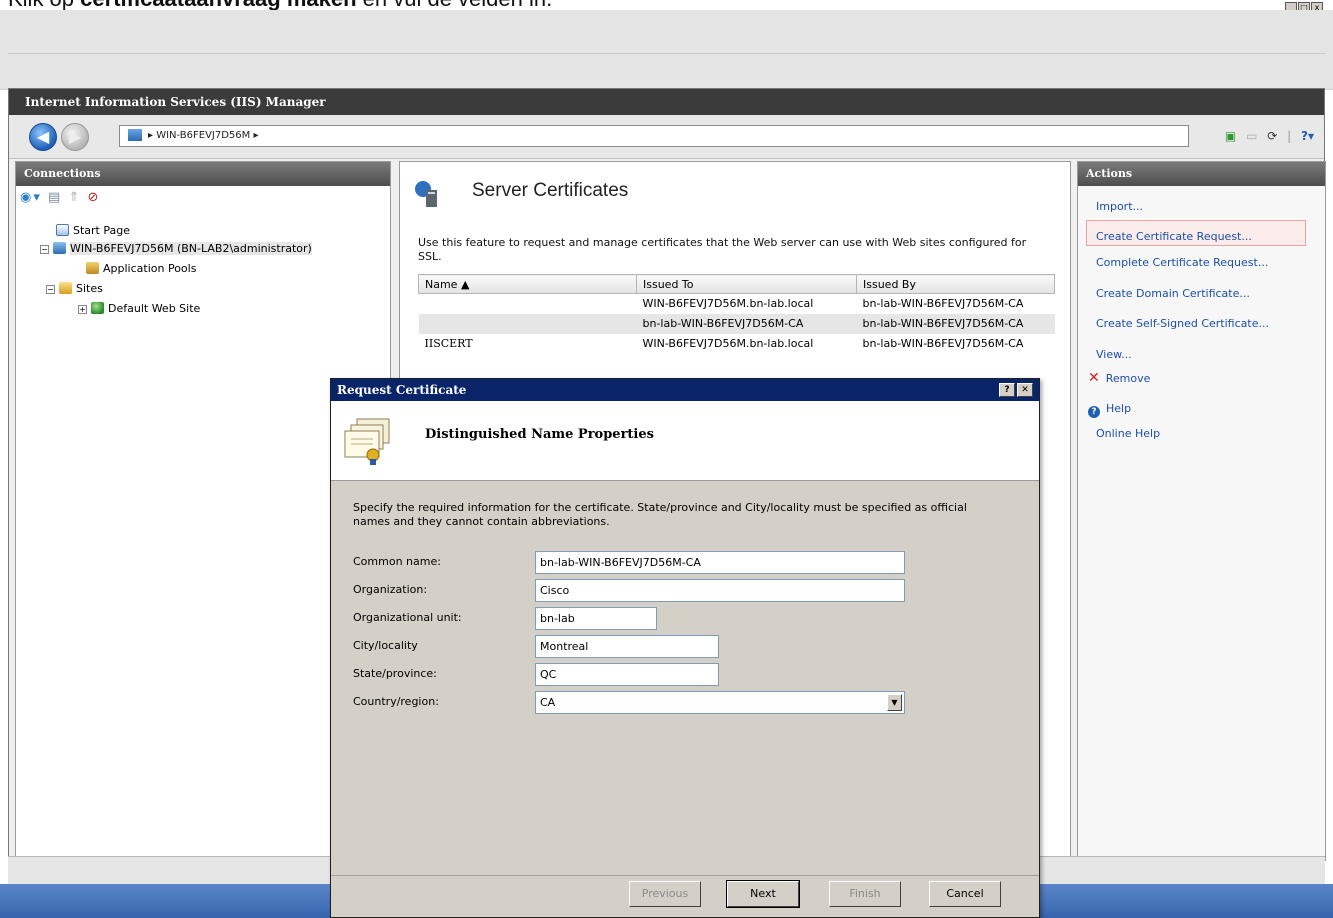 The image size is (1333, 918). What do you see at coordinates (75, 137) in the screenshot?
I see `forward-button: ▶` at bounding box center [75, 137].